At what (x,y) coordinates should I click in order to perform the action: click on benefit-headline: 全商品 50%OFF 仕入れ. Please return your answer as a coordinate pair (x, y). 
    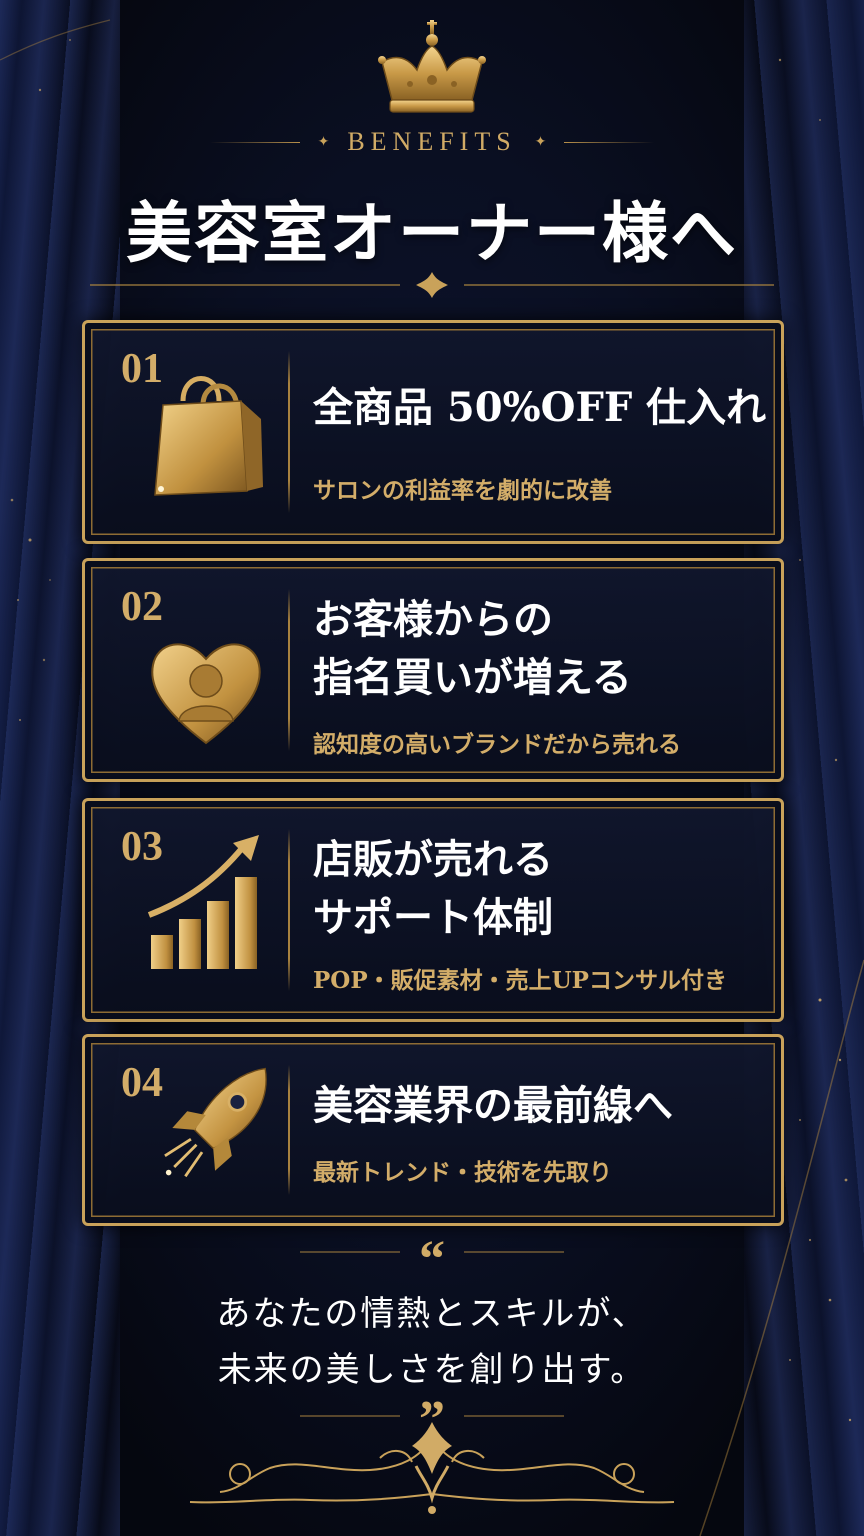
    Looking at the image, I should click on (540, 407).